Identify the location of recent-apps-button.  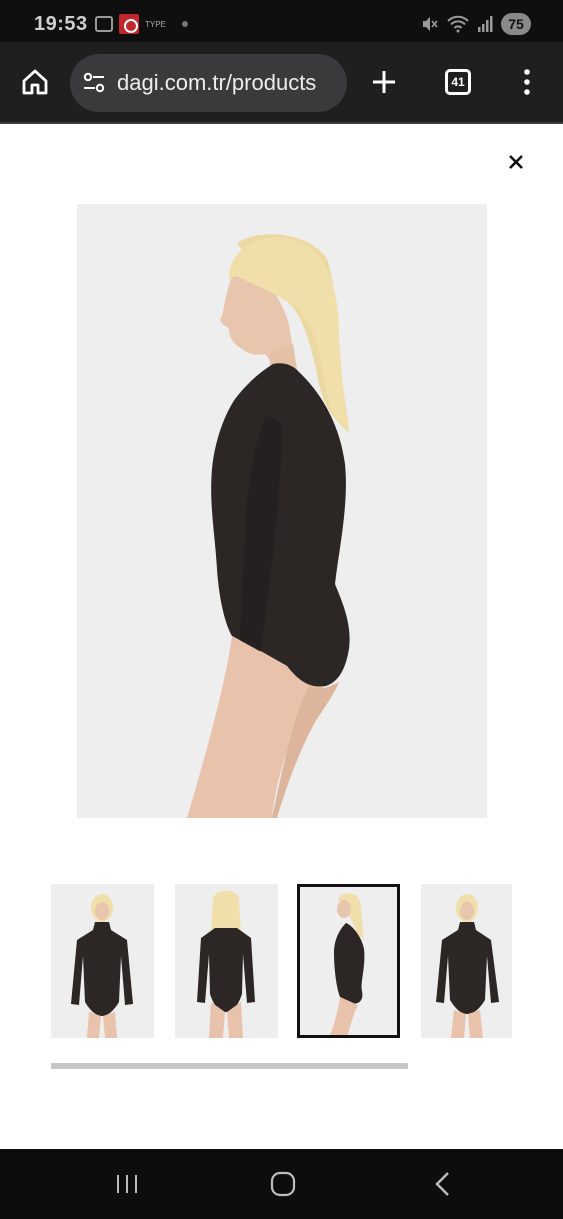
(127, 1184).